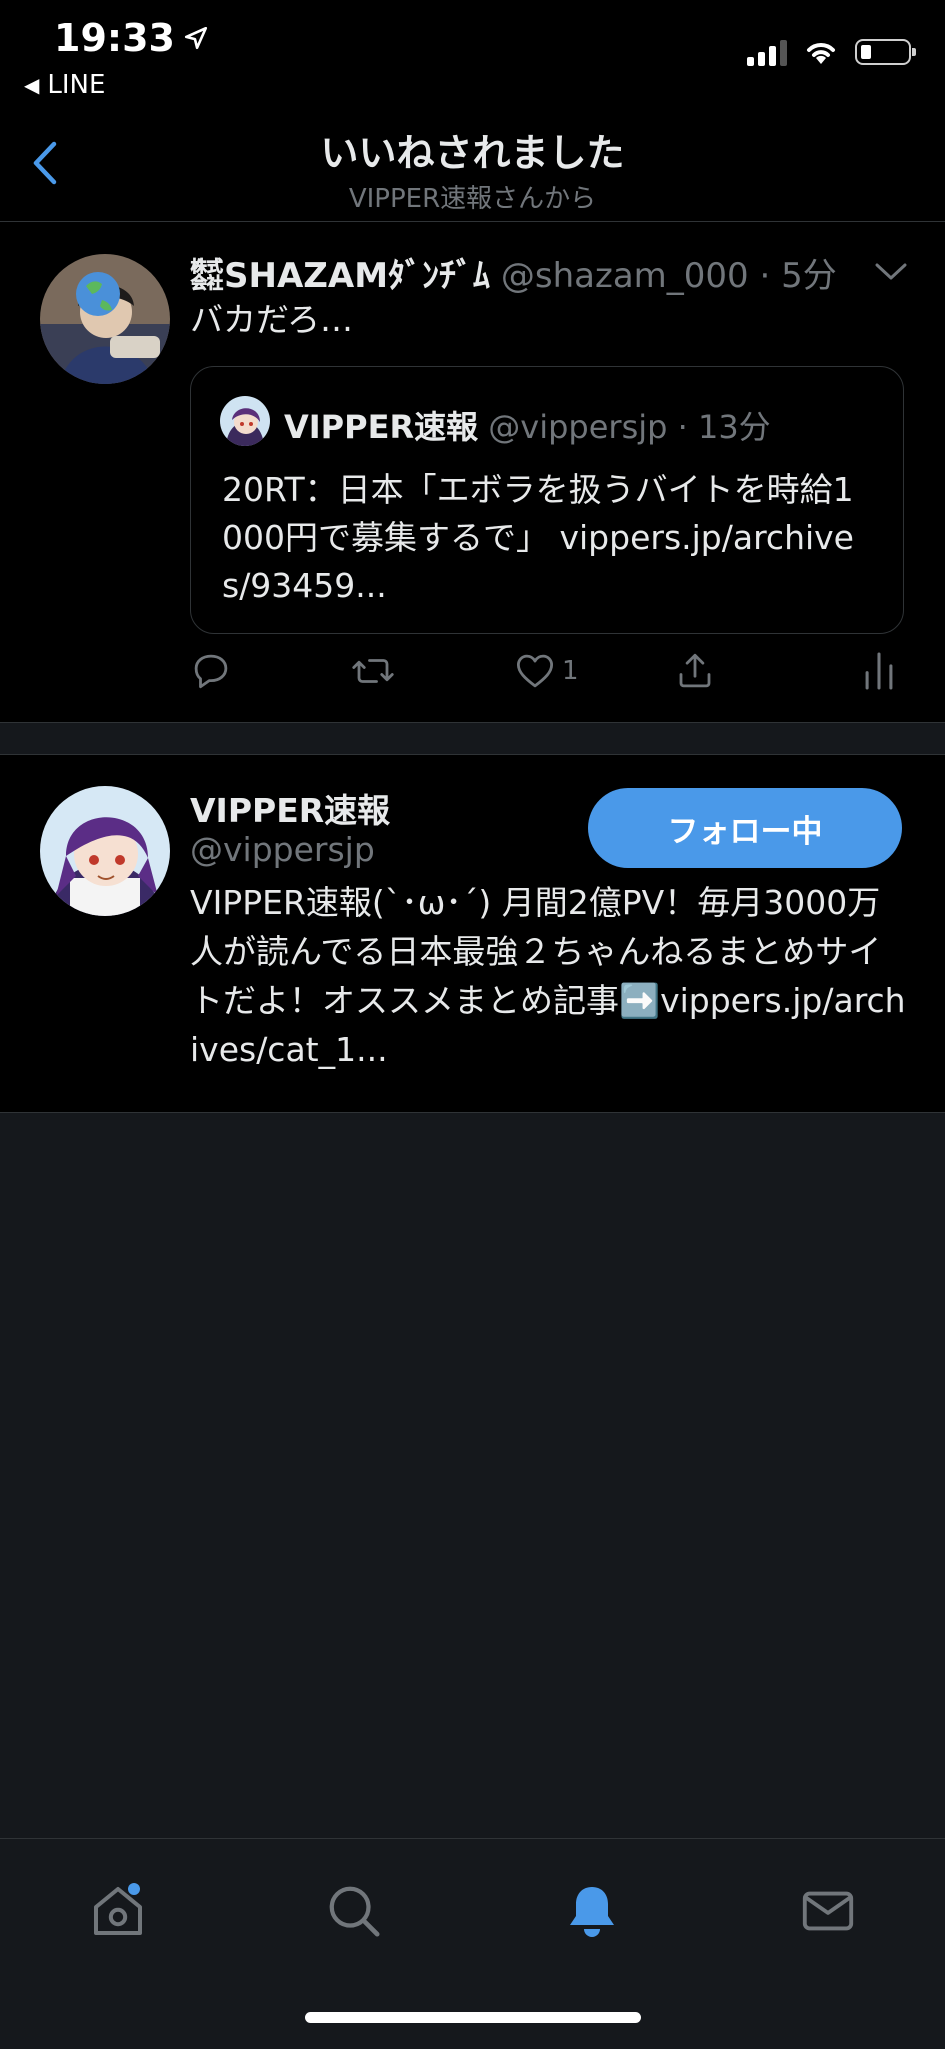 The height and width of the screenshot is (2049, 945). I want to click on reply-icon, so click(211, 671).